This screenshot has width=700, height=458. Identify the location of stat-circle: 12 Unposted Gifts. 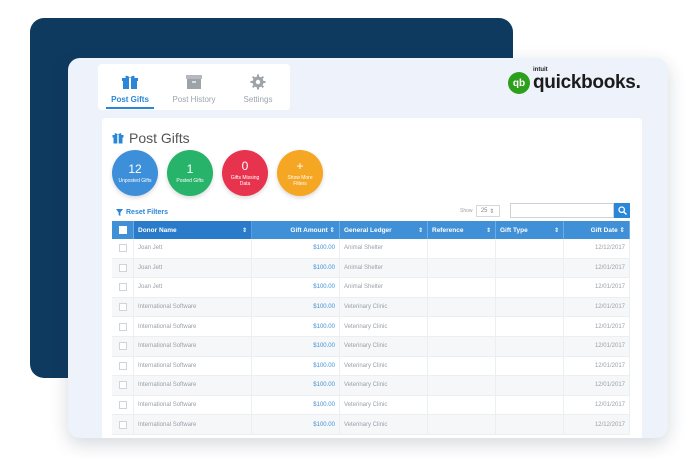
(135, 173).